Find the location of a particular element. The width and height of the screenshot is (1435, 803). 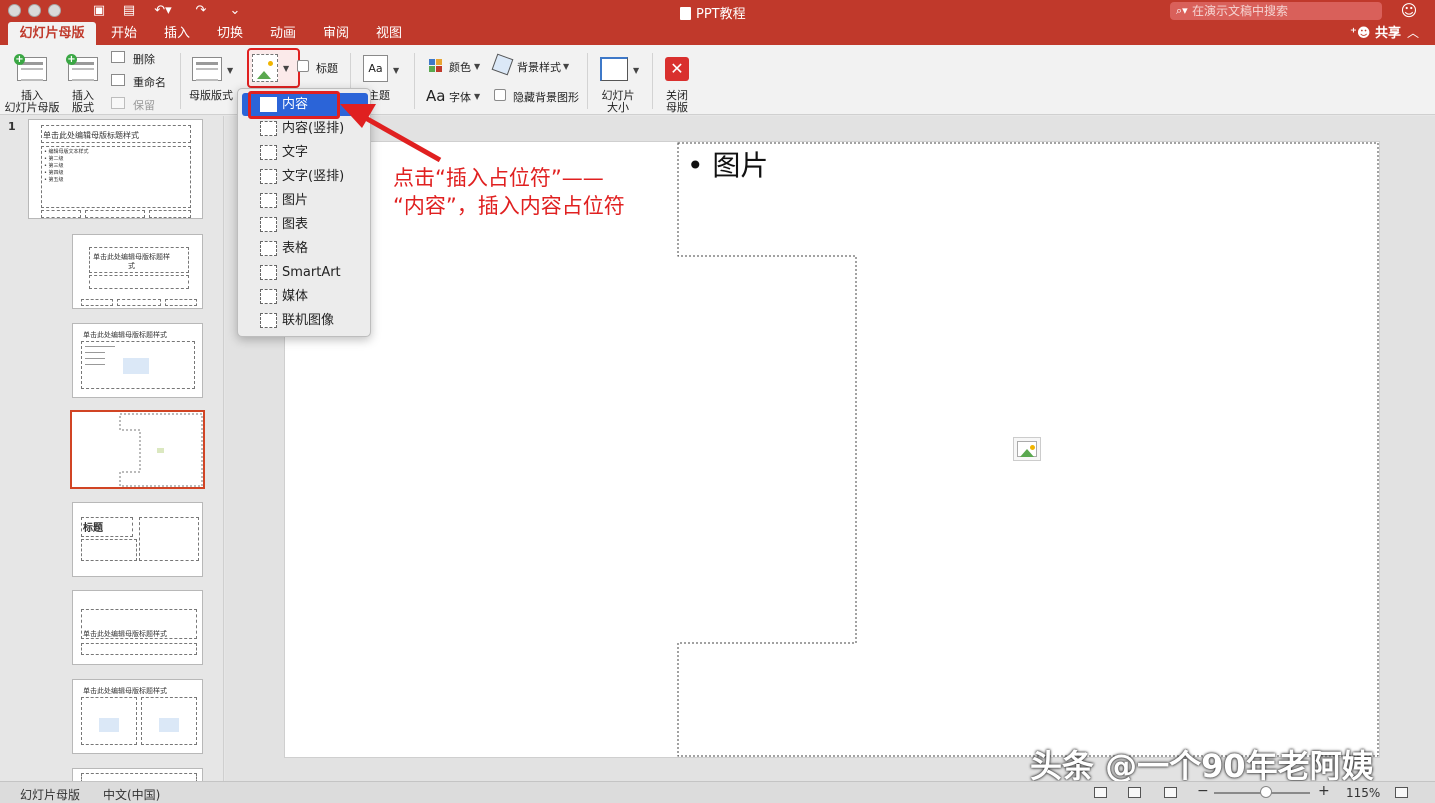

font-aa-icon: Aa is located at coordinates (436, 96).